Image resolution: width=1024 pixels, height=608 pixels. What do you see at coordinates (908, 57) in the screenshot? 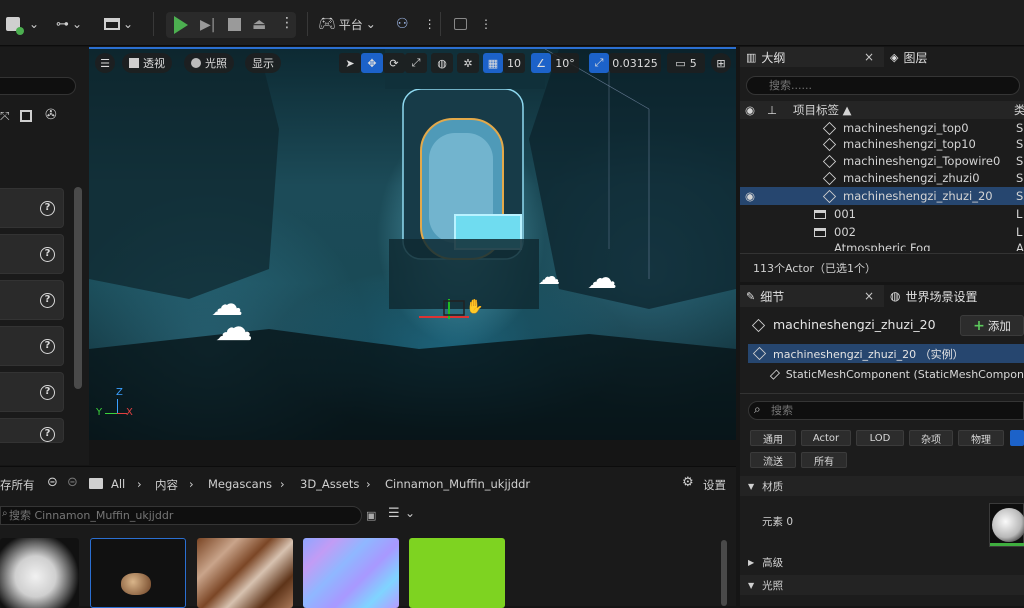
I see `tab-layers: ◈ 图层` at bounding box center [908, 57].